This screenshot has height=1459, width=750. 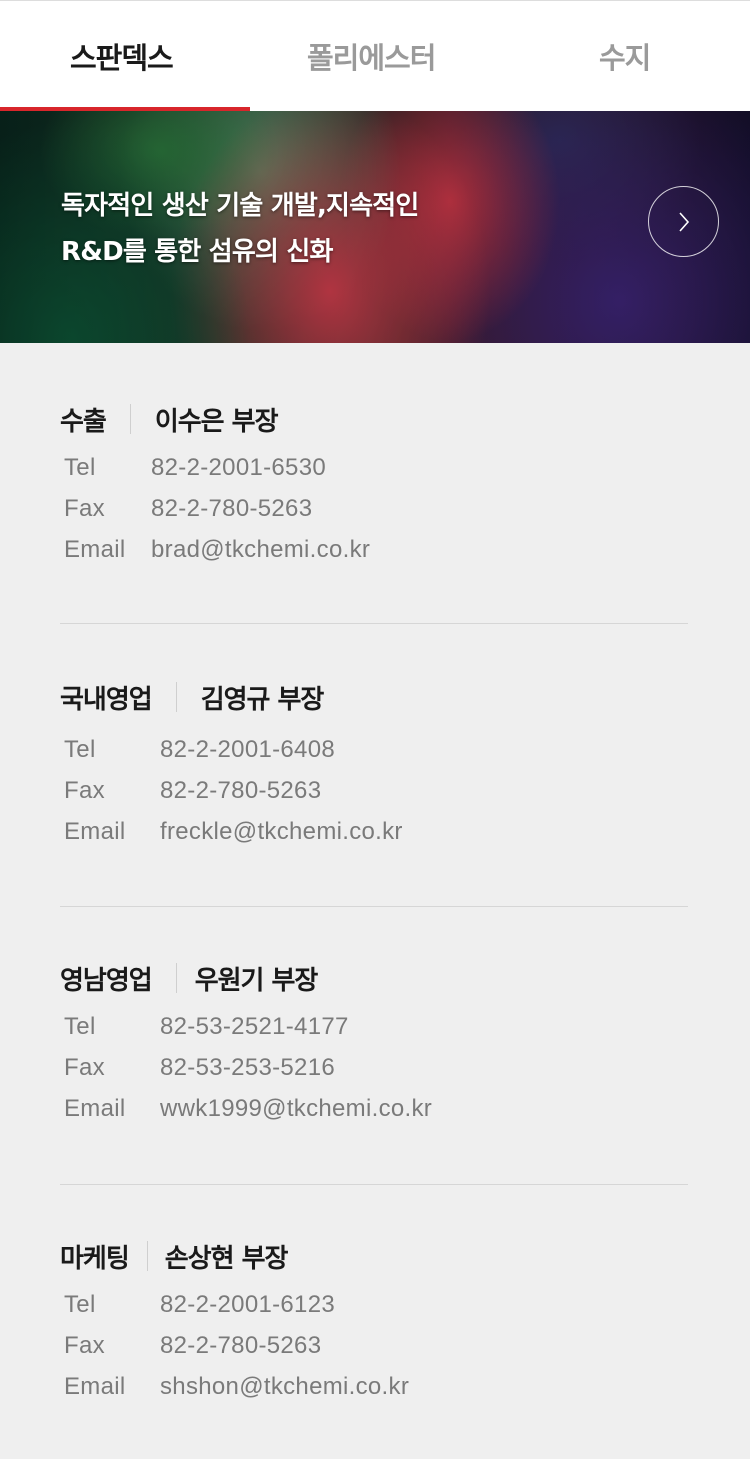 I want to click on department-name: 수출, so click(x=83, y=421).